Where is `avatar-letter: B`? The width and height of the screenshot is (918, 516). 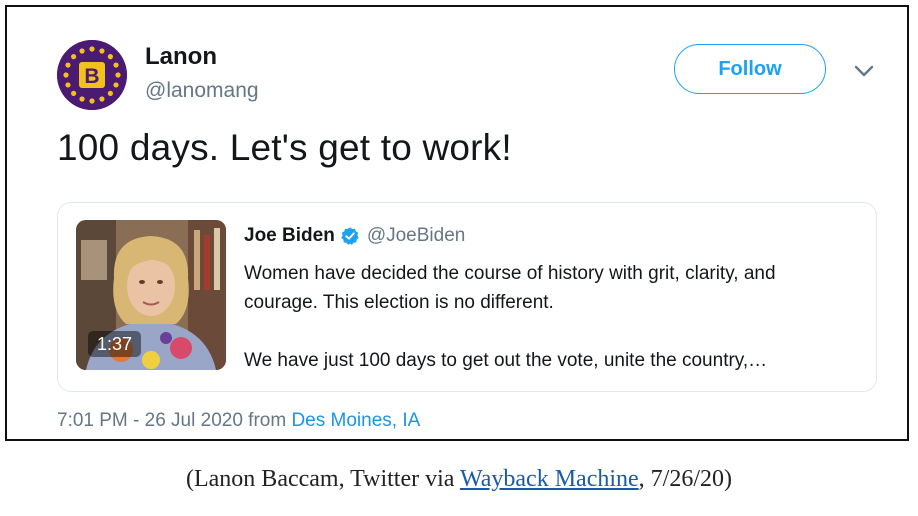
avatar-letter: B is located at coordinates (91, 76).